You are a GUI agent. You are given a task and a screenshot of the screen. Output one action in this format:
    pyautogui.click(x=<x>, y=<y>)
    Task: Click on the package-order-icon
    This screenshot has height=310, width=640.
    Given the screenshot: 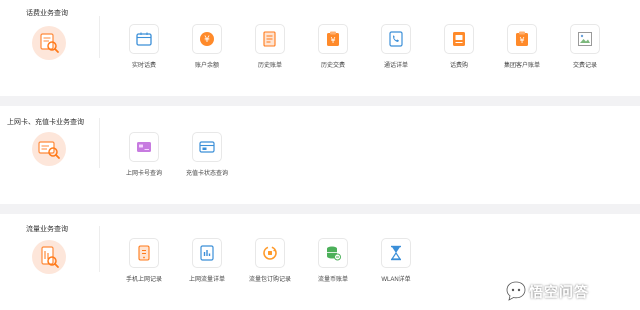 What is the action you would take?
    pyautogui.click(x=270, y=253)
    